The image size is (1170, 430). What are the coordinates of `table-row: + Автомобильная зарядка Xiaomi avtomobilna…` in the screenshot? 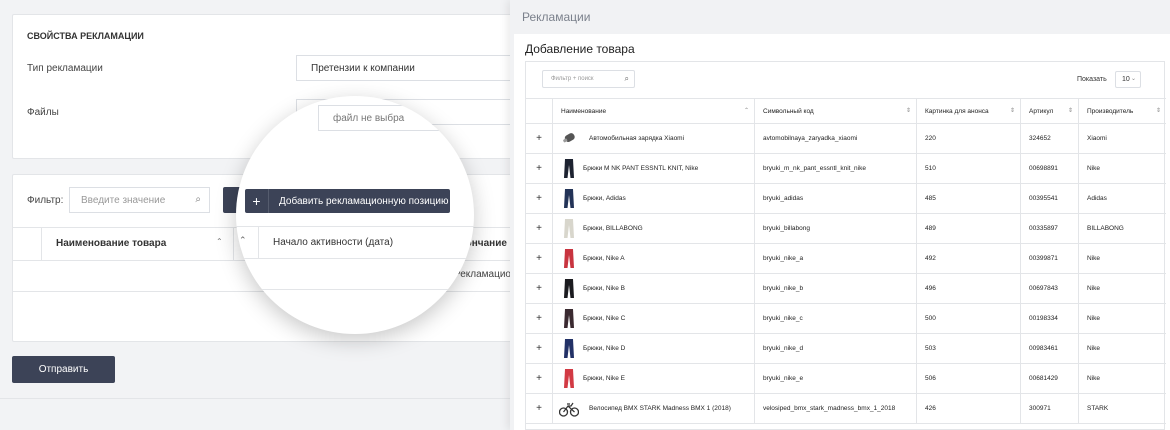 It's located at (846, 139).